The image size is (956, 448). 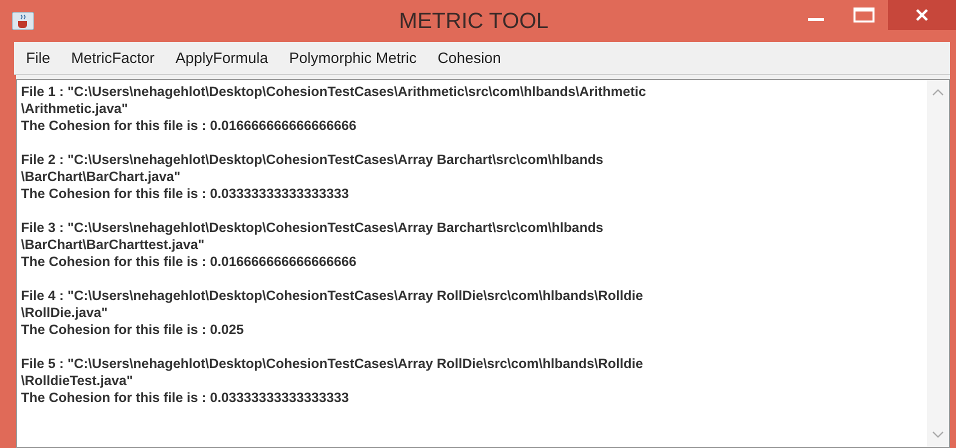 I want to click on menu-item: MetricFactor, so click(x=113, y=58).